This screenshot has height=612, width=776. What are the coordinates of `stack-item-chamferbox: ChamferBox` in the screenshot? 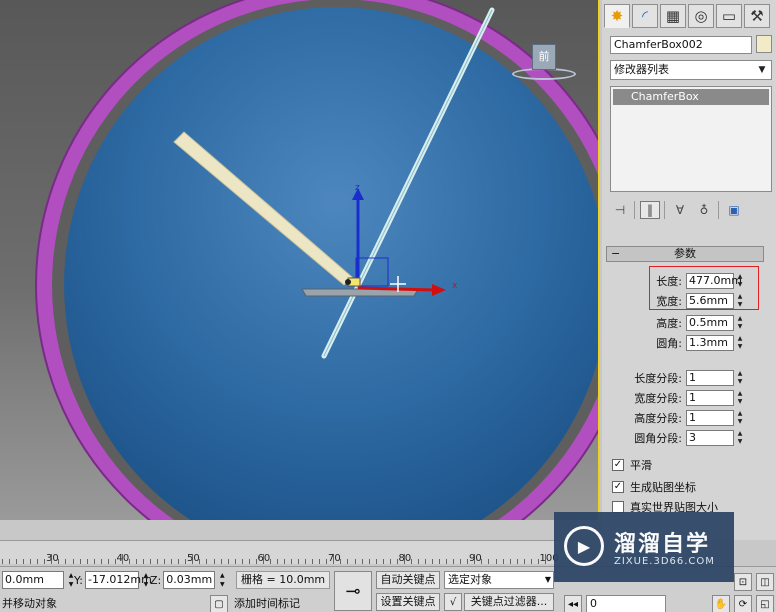 It's located at (691, 97).